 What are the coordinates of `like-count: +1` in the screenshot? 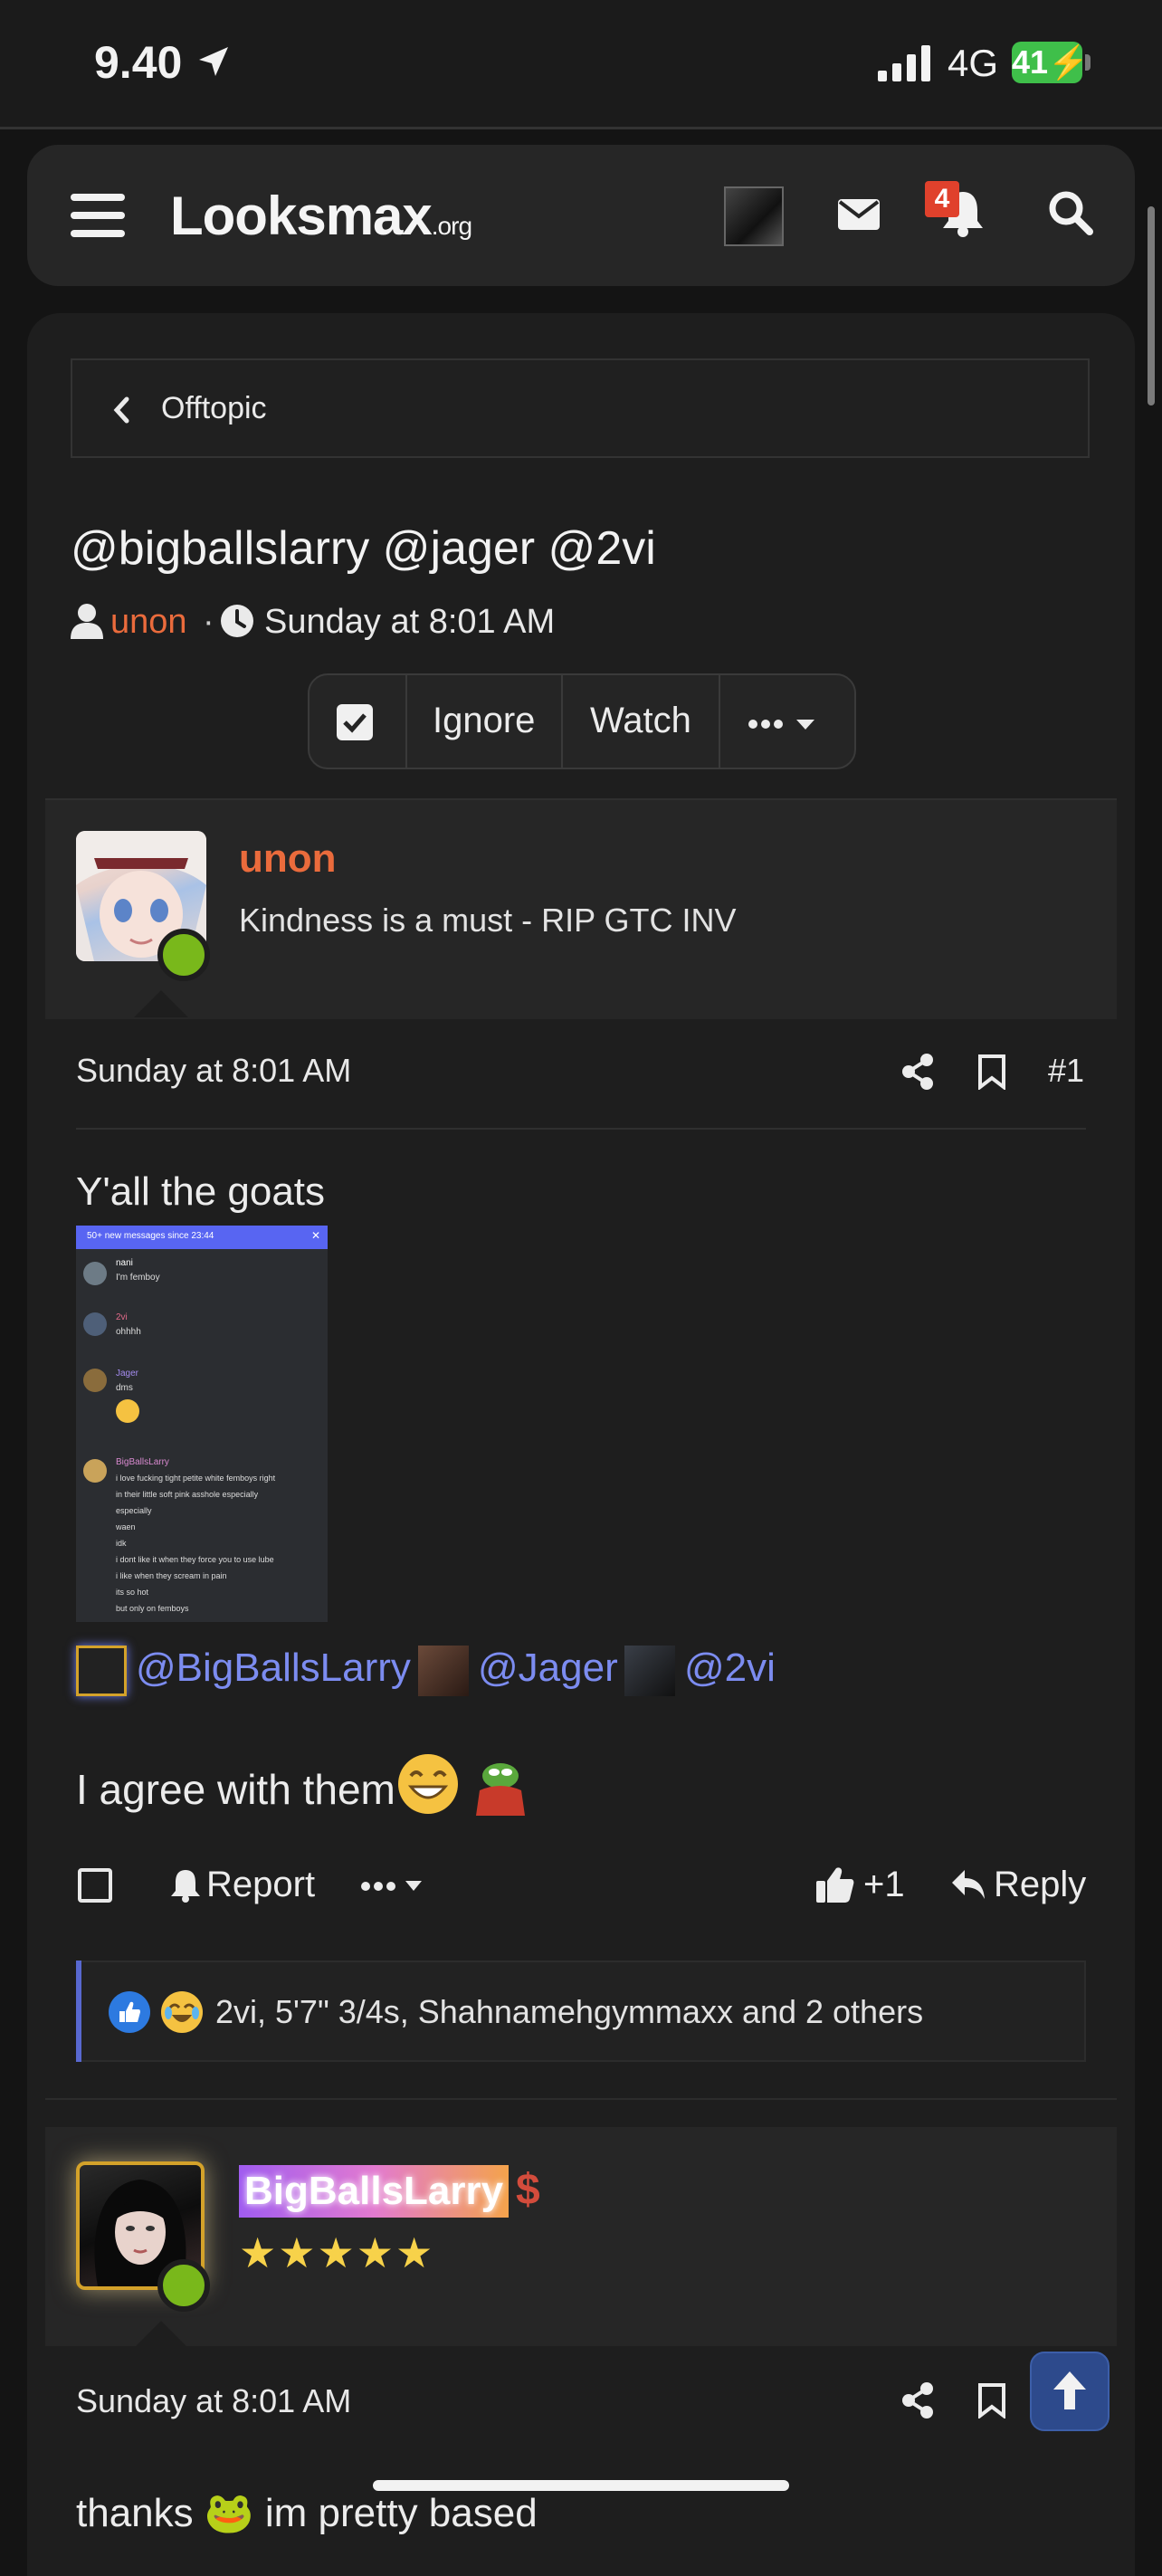 It's located at (884, 1885).